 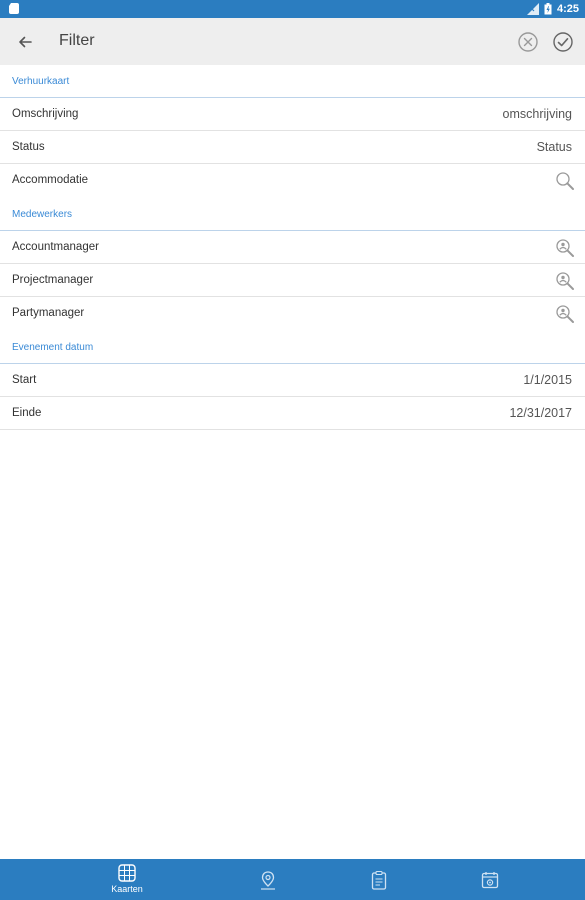 What do you see at coordinates (27, 413) in the screenshot?
I see `field-label: Einde` at bounding box center [27, 413].